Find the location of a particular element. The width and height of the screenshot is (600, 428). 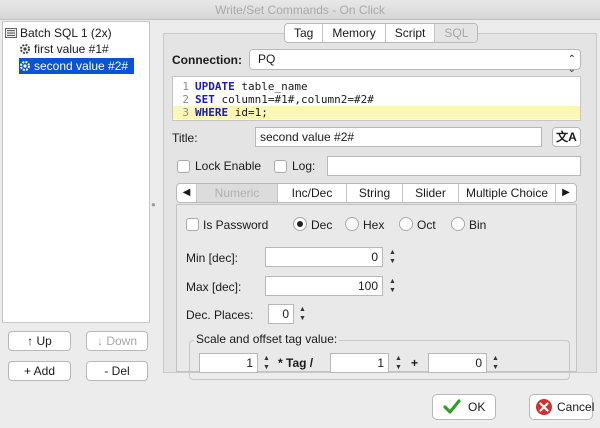

min-input: 0 is located at coordinates (324, 257).